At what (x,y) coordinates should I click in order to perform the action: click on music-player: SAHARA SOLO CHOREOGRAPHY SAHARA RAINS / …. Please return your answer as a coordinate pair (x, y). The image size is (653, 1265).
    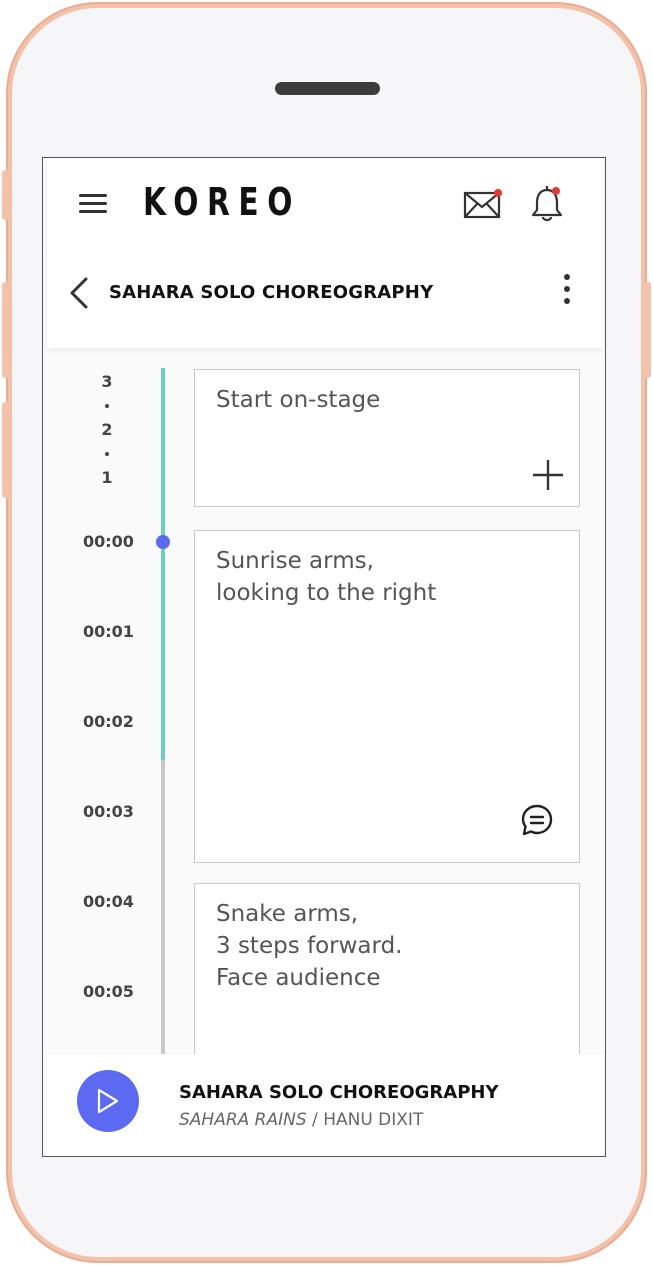
    Looking at the image, I should click on (325, 1105).